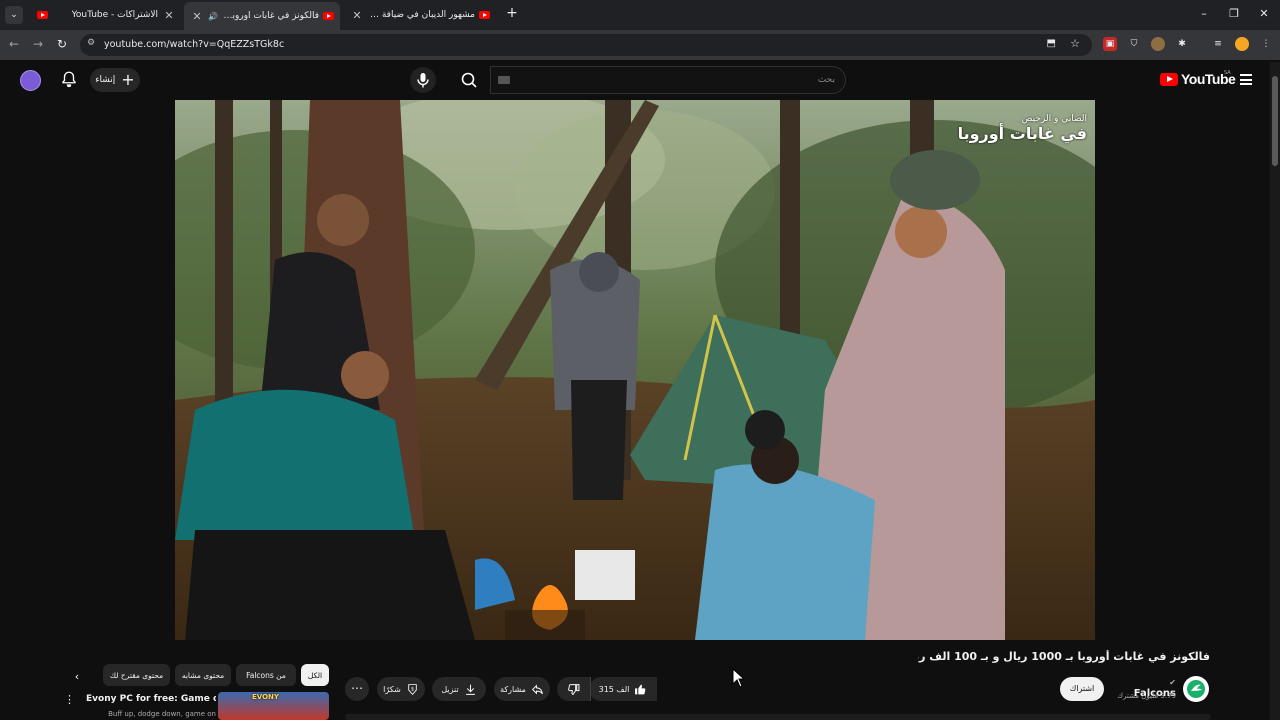 This screenshot has height=720, width=1280. I want to click on tab-title: الاشتراكات - YouTube, so click(114, 15).